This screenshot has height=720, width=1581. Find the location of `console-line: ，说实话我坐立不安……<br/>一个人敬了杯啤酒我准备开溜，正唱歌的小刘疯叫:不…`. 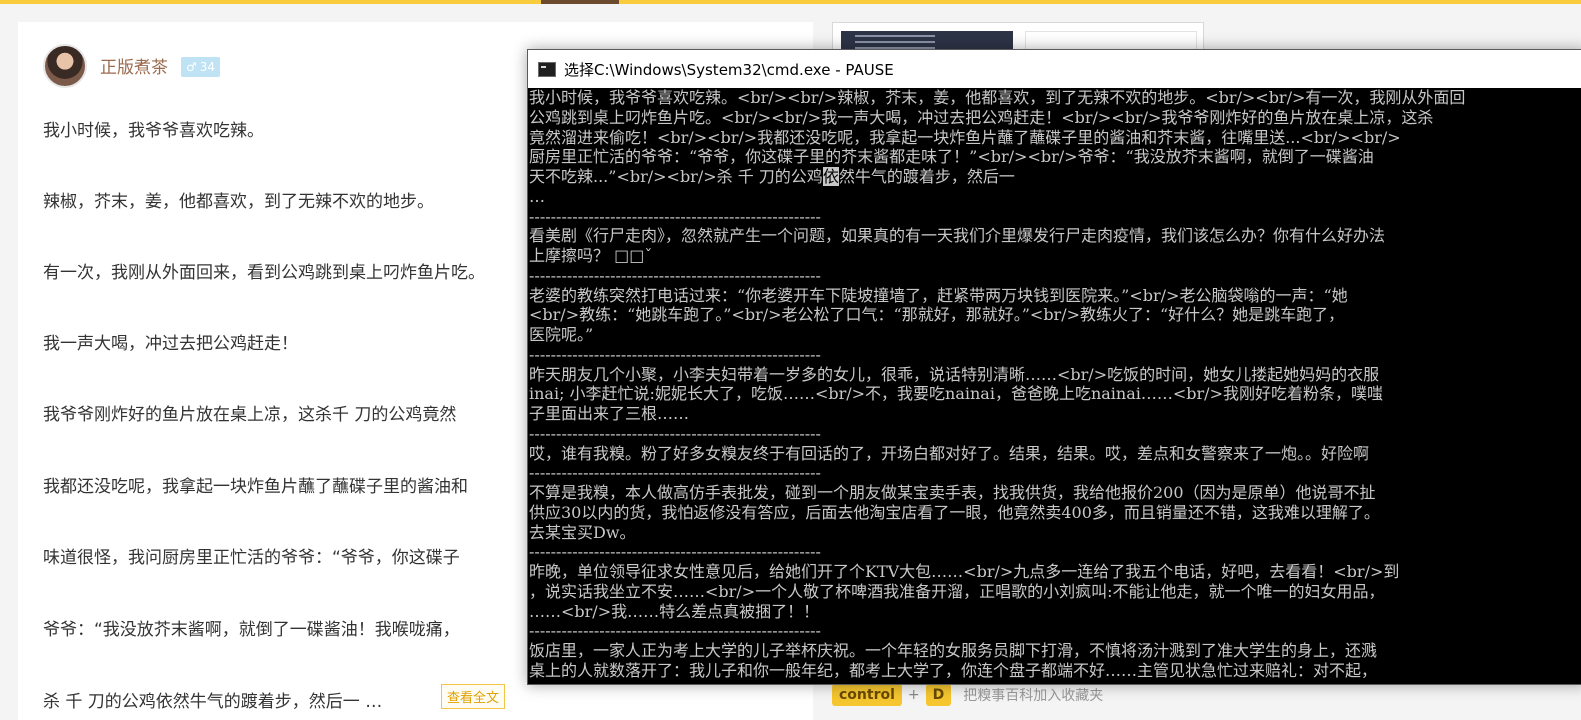

console-line: ，说实话我坐立不安……<br/>一个人敬了杯啤酒我准备开溜，正唱歌的小刘疯叫:不… is located at coordinates (957, 591).